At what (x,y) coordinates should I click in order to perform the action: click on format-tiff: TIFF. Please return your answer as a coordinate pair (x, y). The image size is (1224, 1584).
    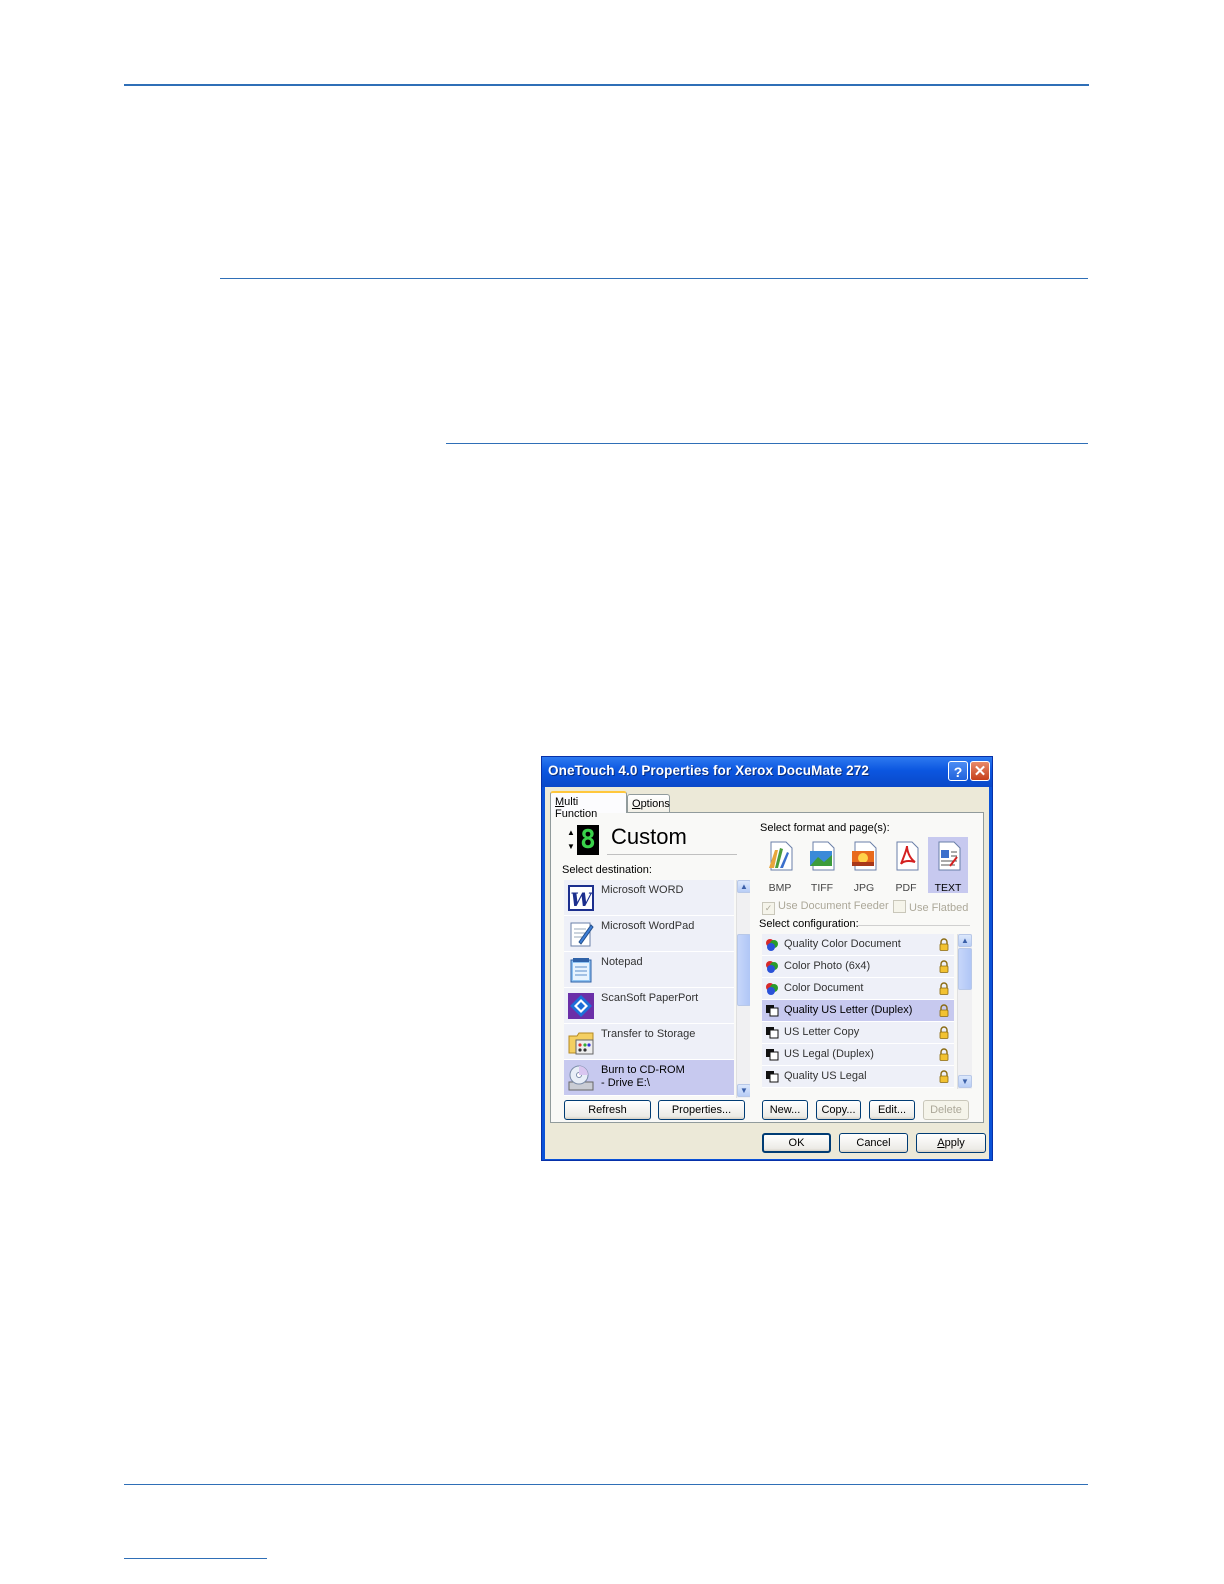
    Looking at the image, I should click on (822, 865).